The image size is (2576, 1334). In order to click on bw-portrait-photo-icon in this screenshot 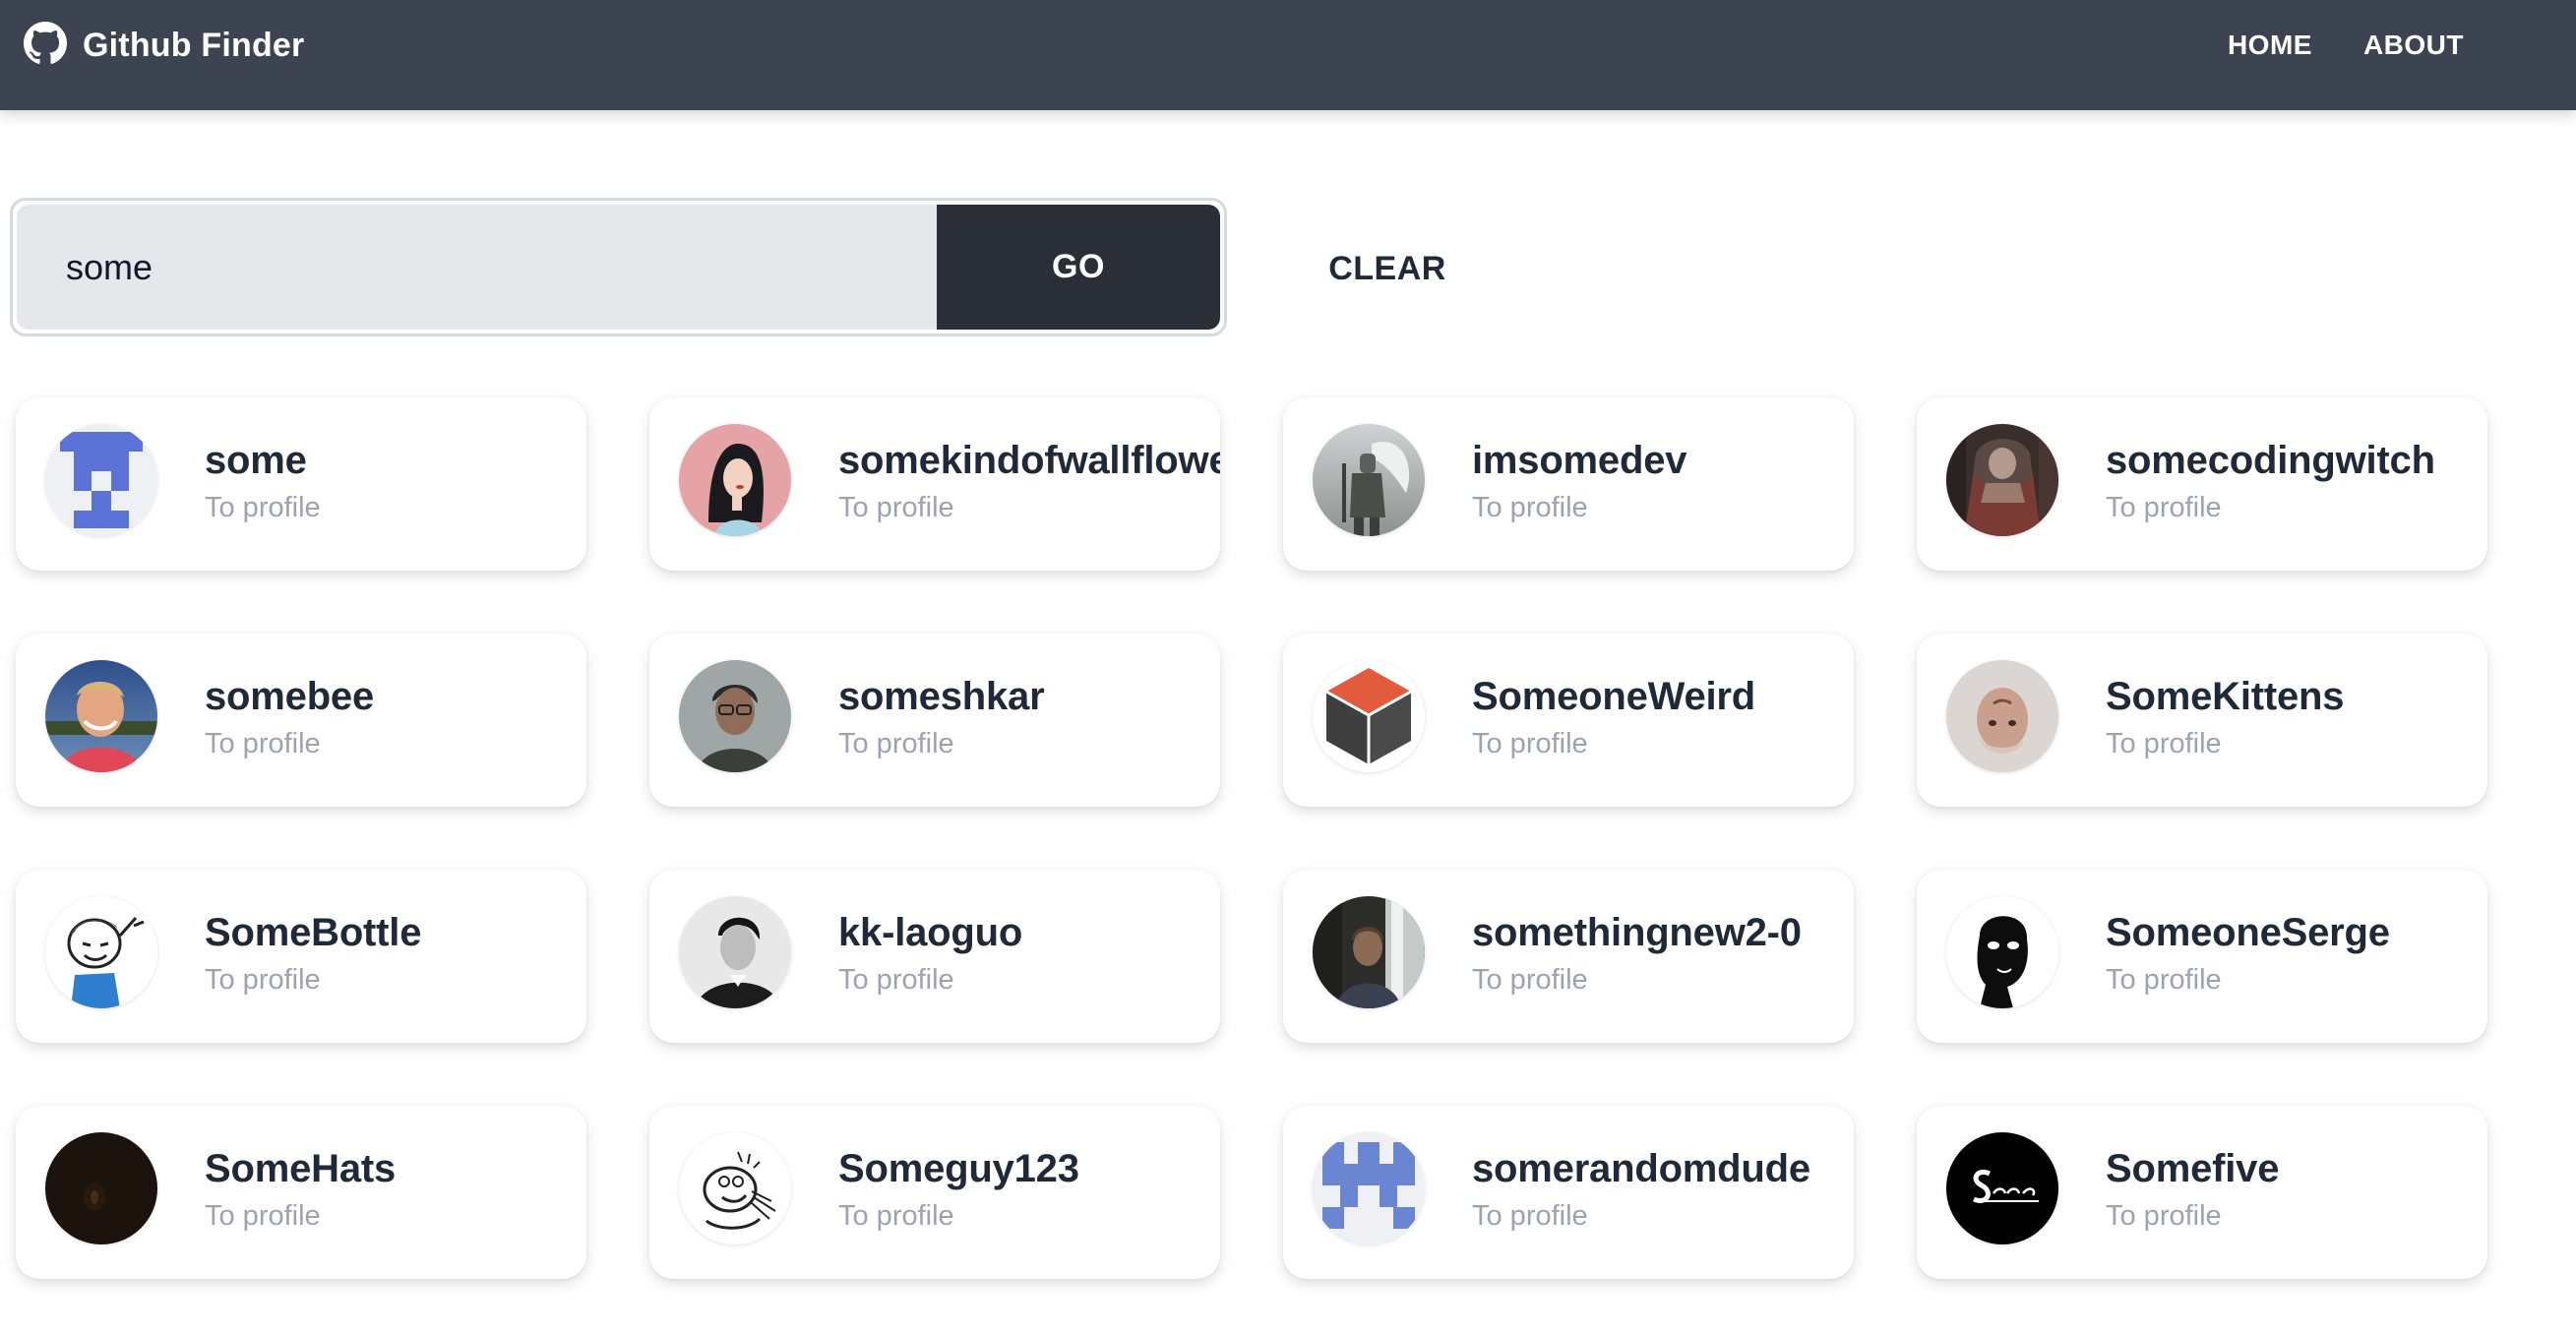, I will do `click(735, 952)`.